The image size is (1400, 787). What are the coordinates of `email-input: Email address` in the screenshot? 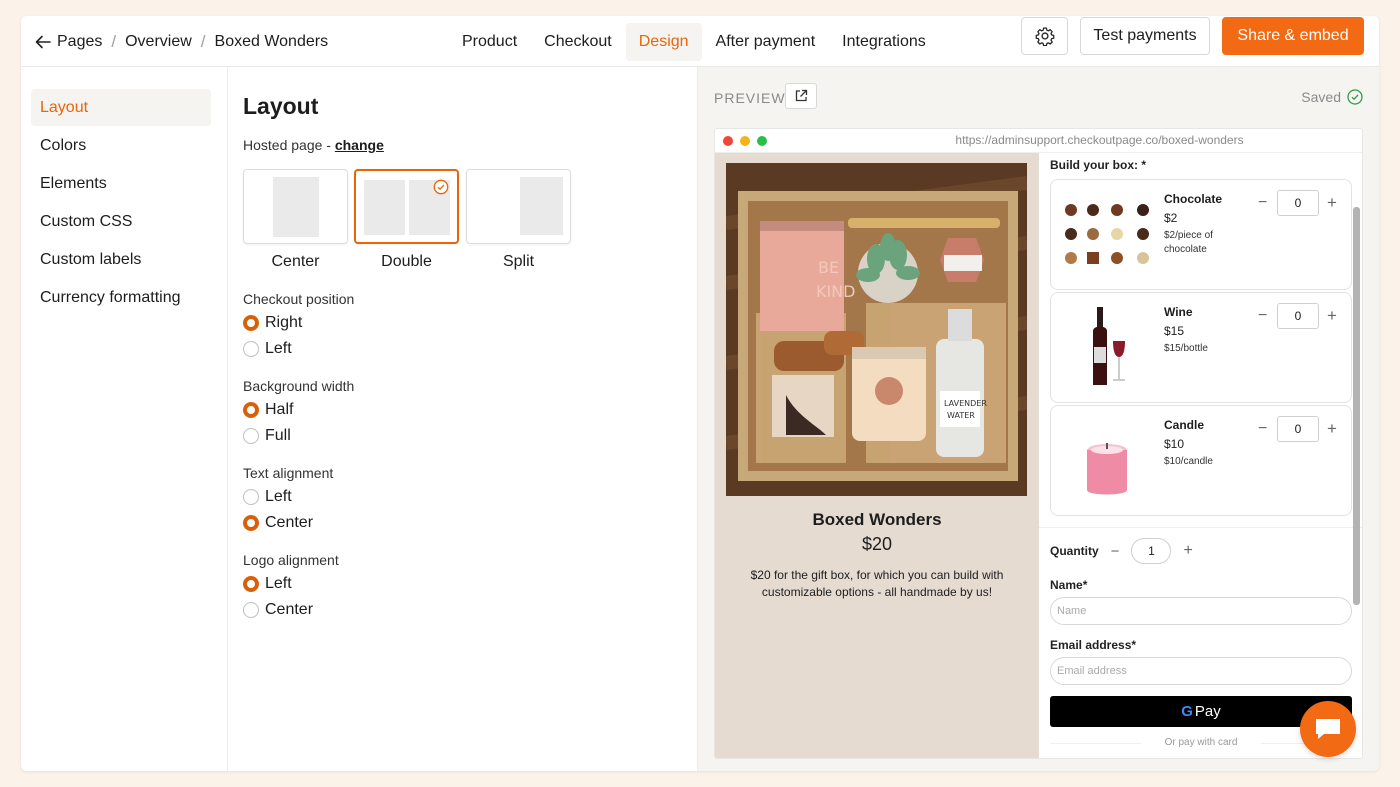 It's located at (1201, 671).